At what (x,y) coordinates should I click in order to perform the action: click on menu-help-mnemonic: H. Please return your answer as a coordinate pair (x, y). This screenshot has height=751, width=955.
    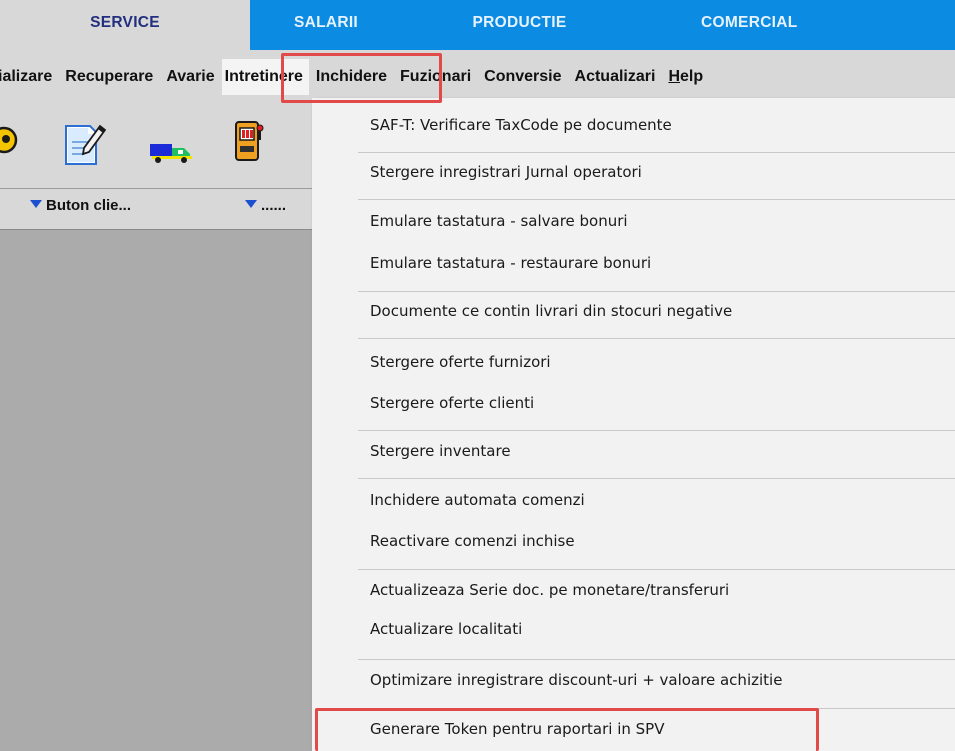
    Looking at the image, I should click on (674, 76).